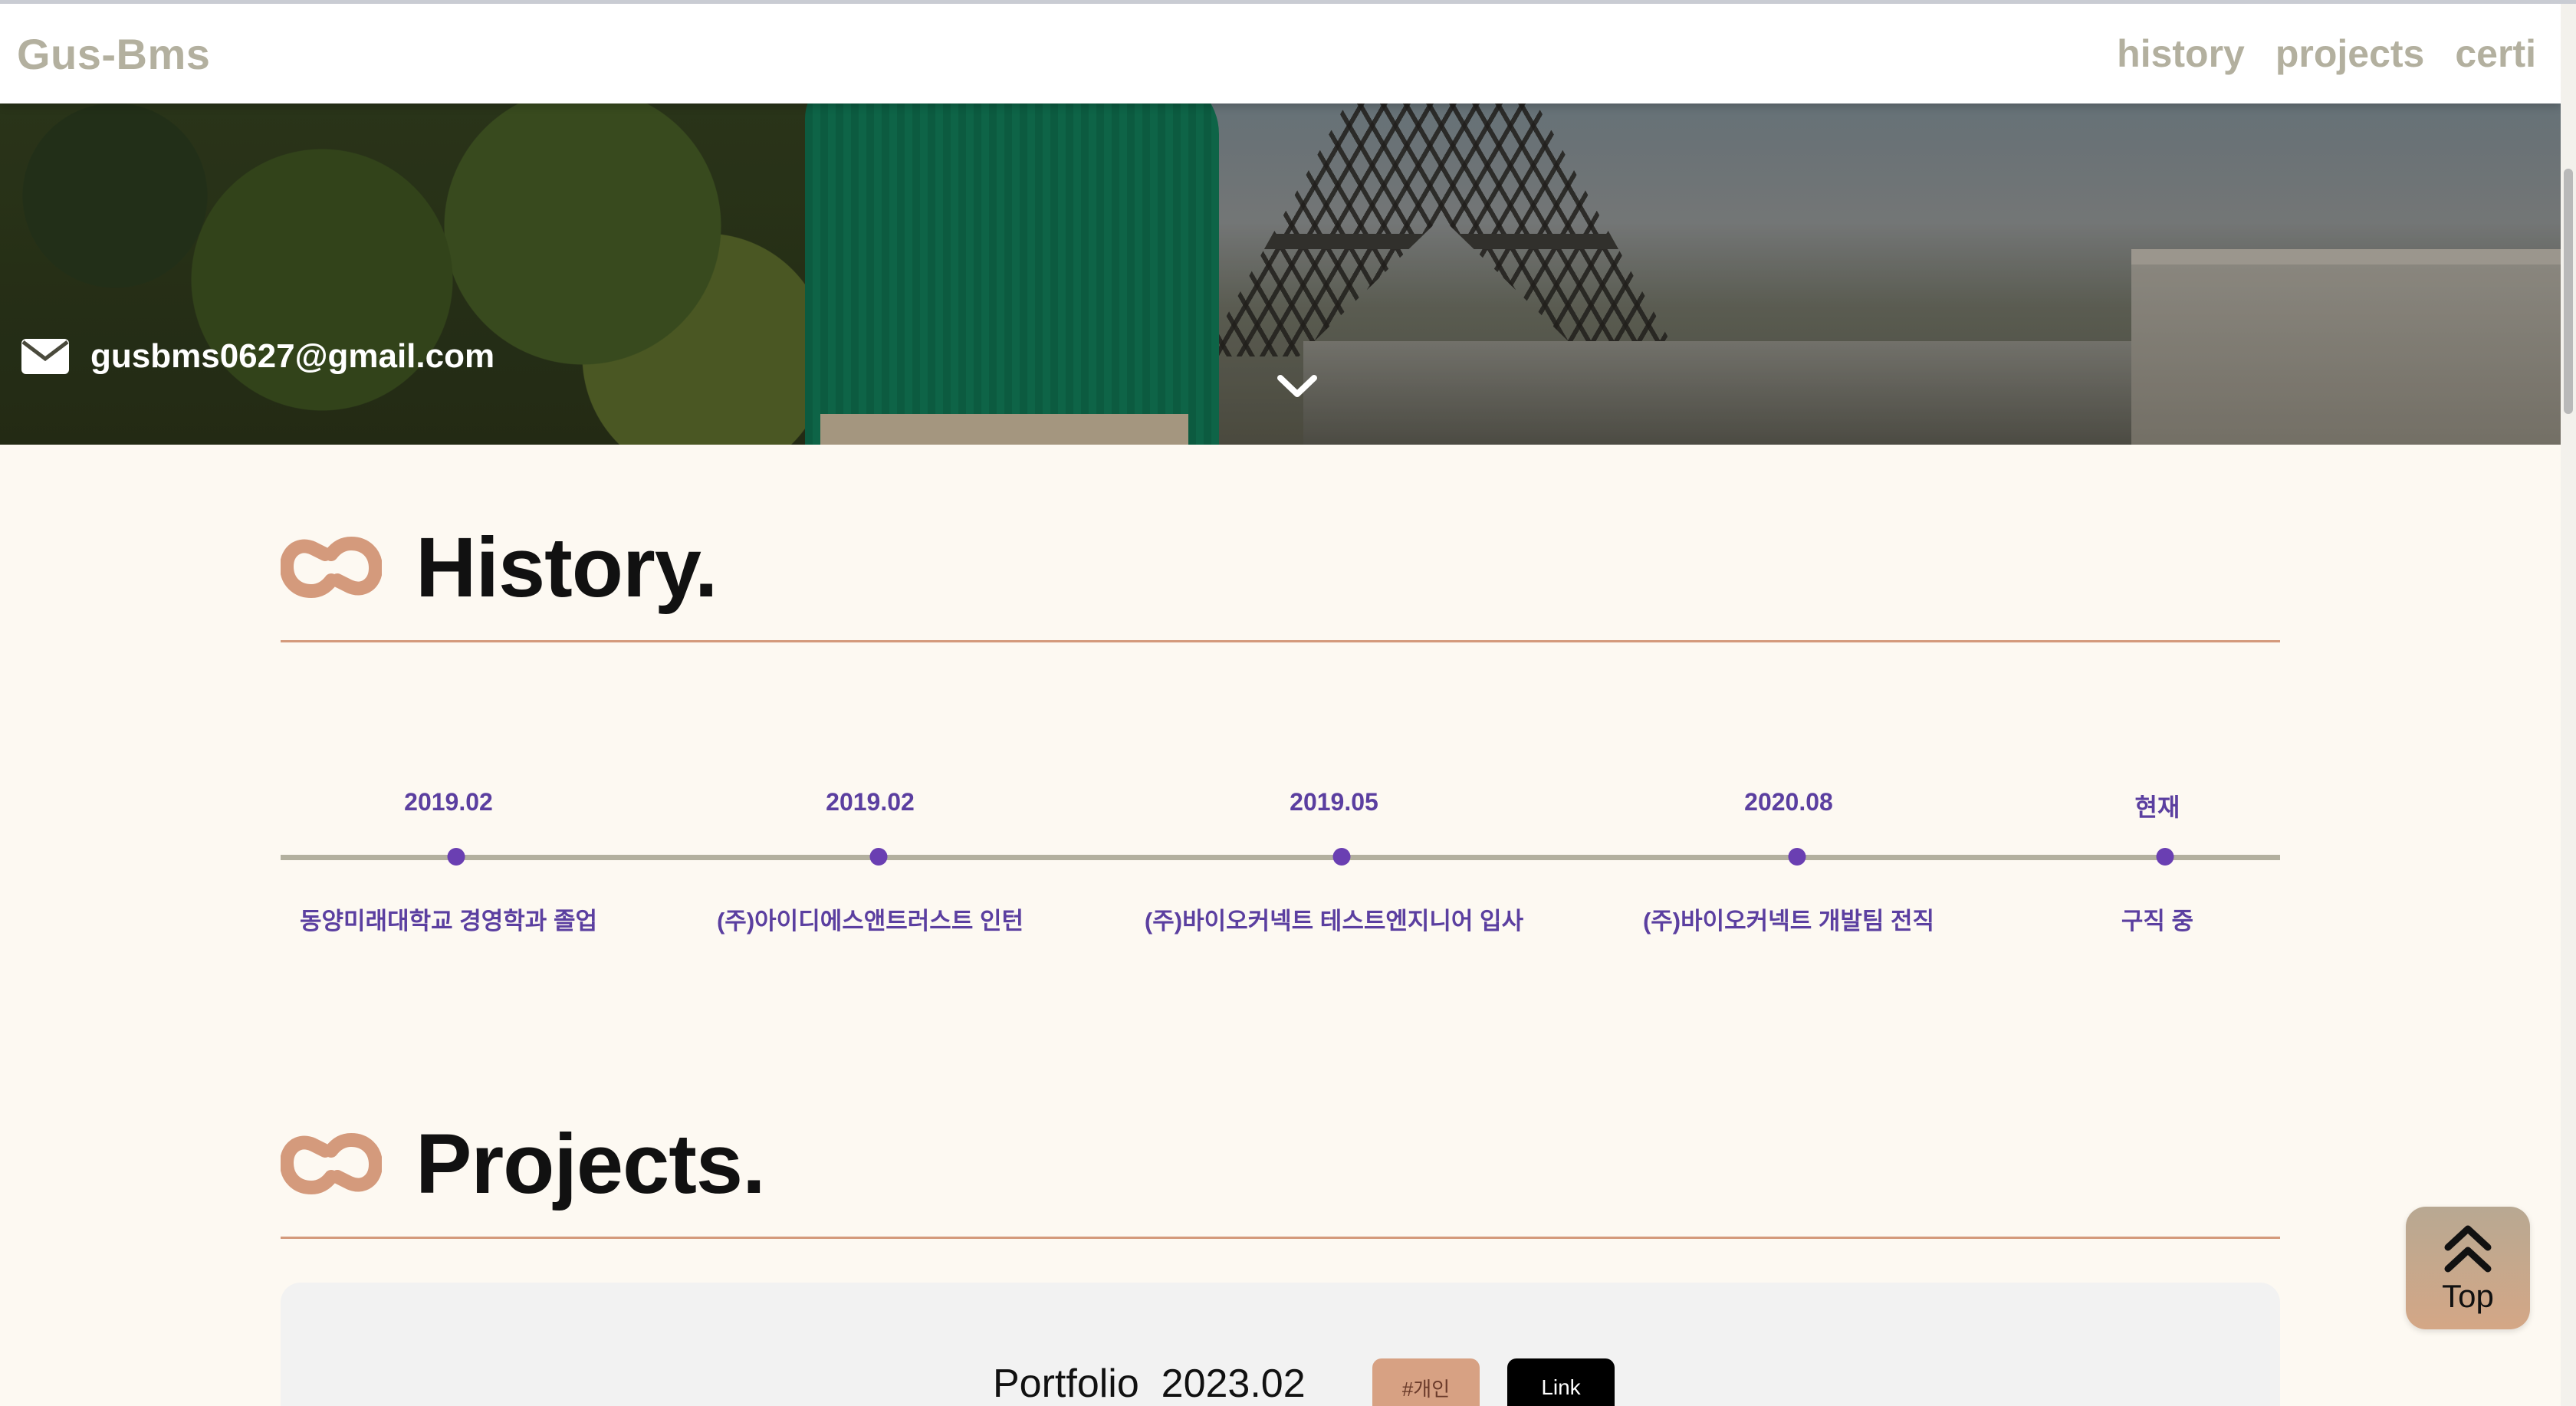 The height and width of the screenshot is (1406, 2576). I want to click on top-button-label: Top, so click(2468, 1296).